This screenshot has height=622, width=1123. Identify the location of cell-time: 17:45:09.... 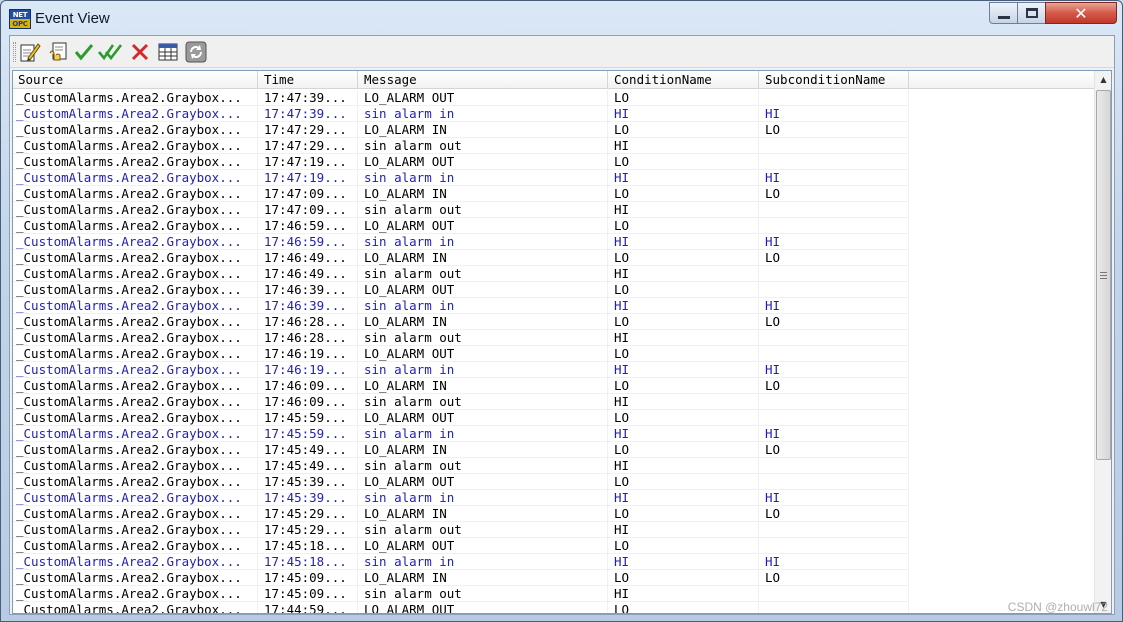
(308, 594).